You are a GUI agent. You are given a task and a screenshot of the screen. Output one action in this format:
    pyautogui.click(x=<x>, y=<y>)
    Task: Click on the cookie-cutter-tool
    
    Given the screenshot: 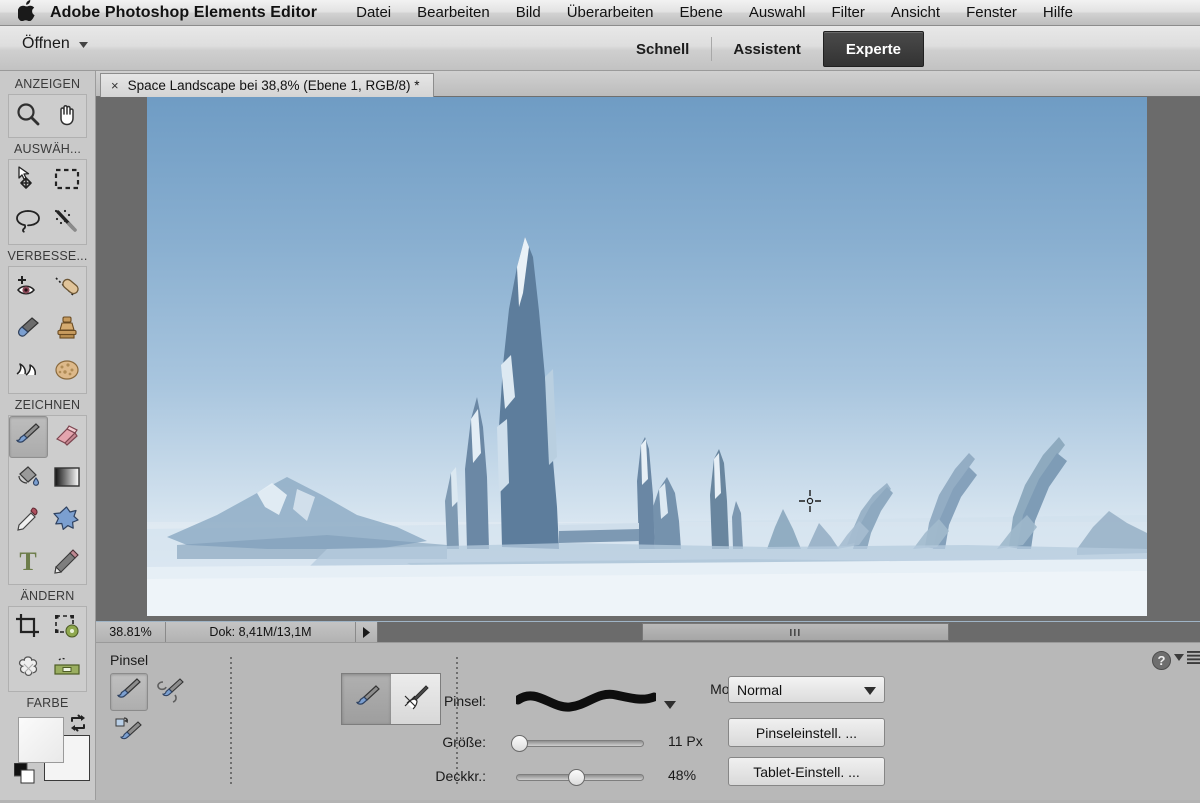 What is the action you would take?
    pyautogui.click(x=28, y=670)
    